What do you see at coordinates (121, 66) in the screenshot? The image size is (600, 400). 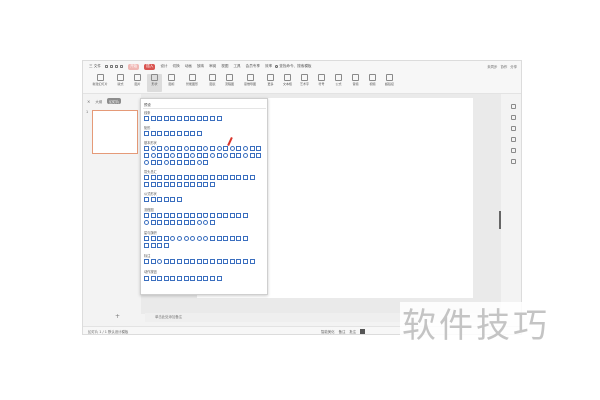 I see `redo-icon` at bounding box center [121, 66].